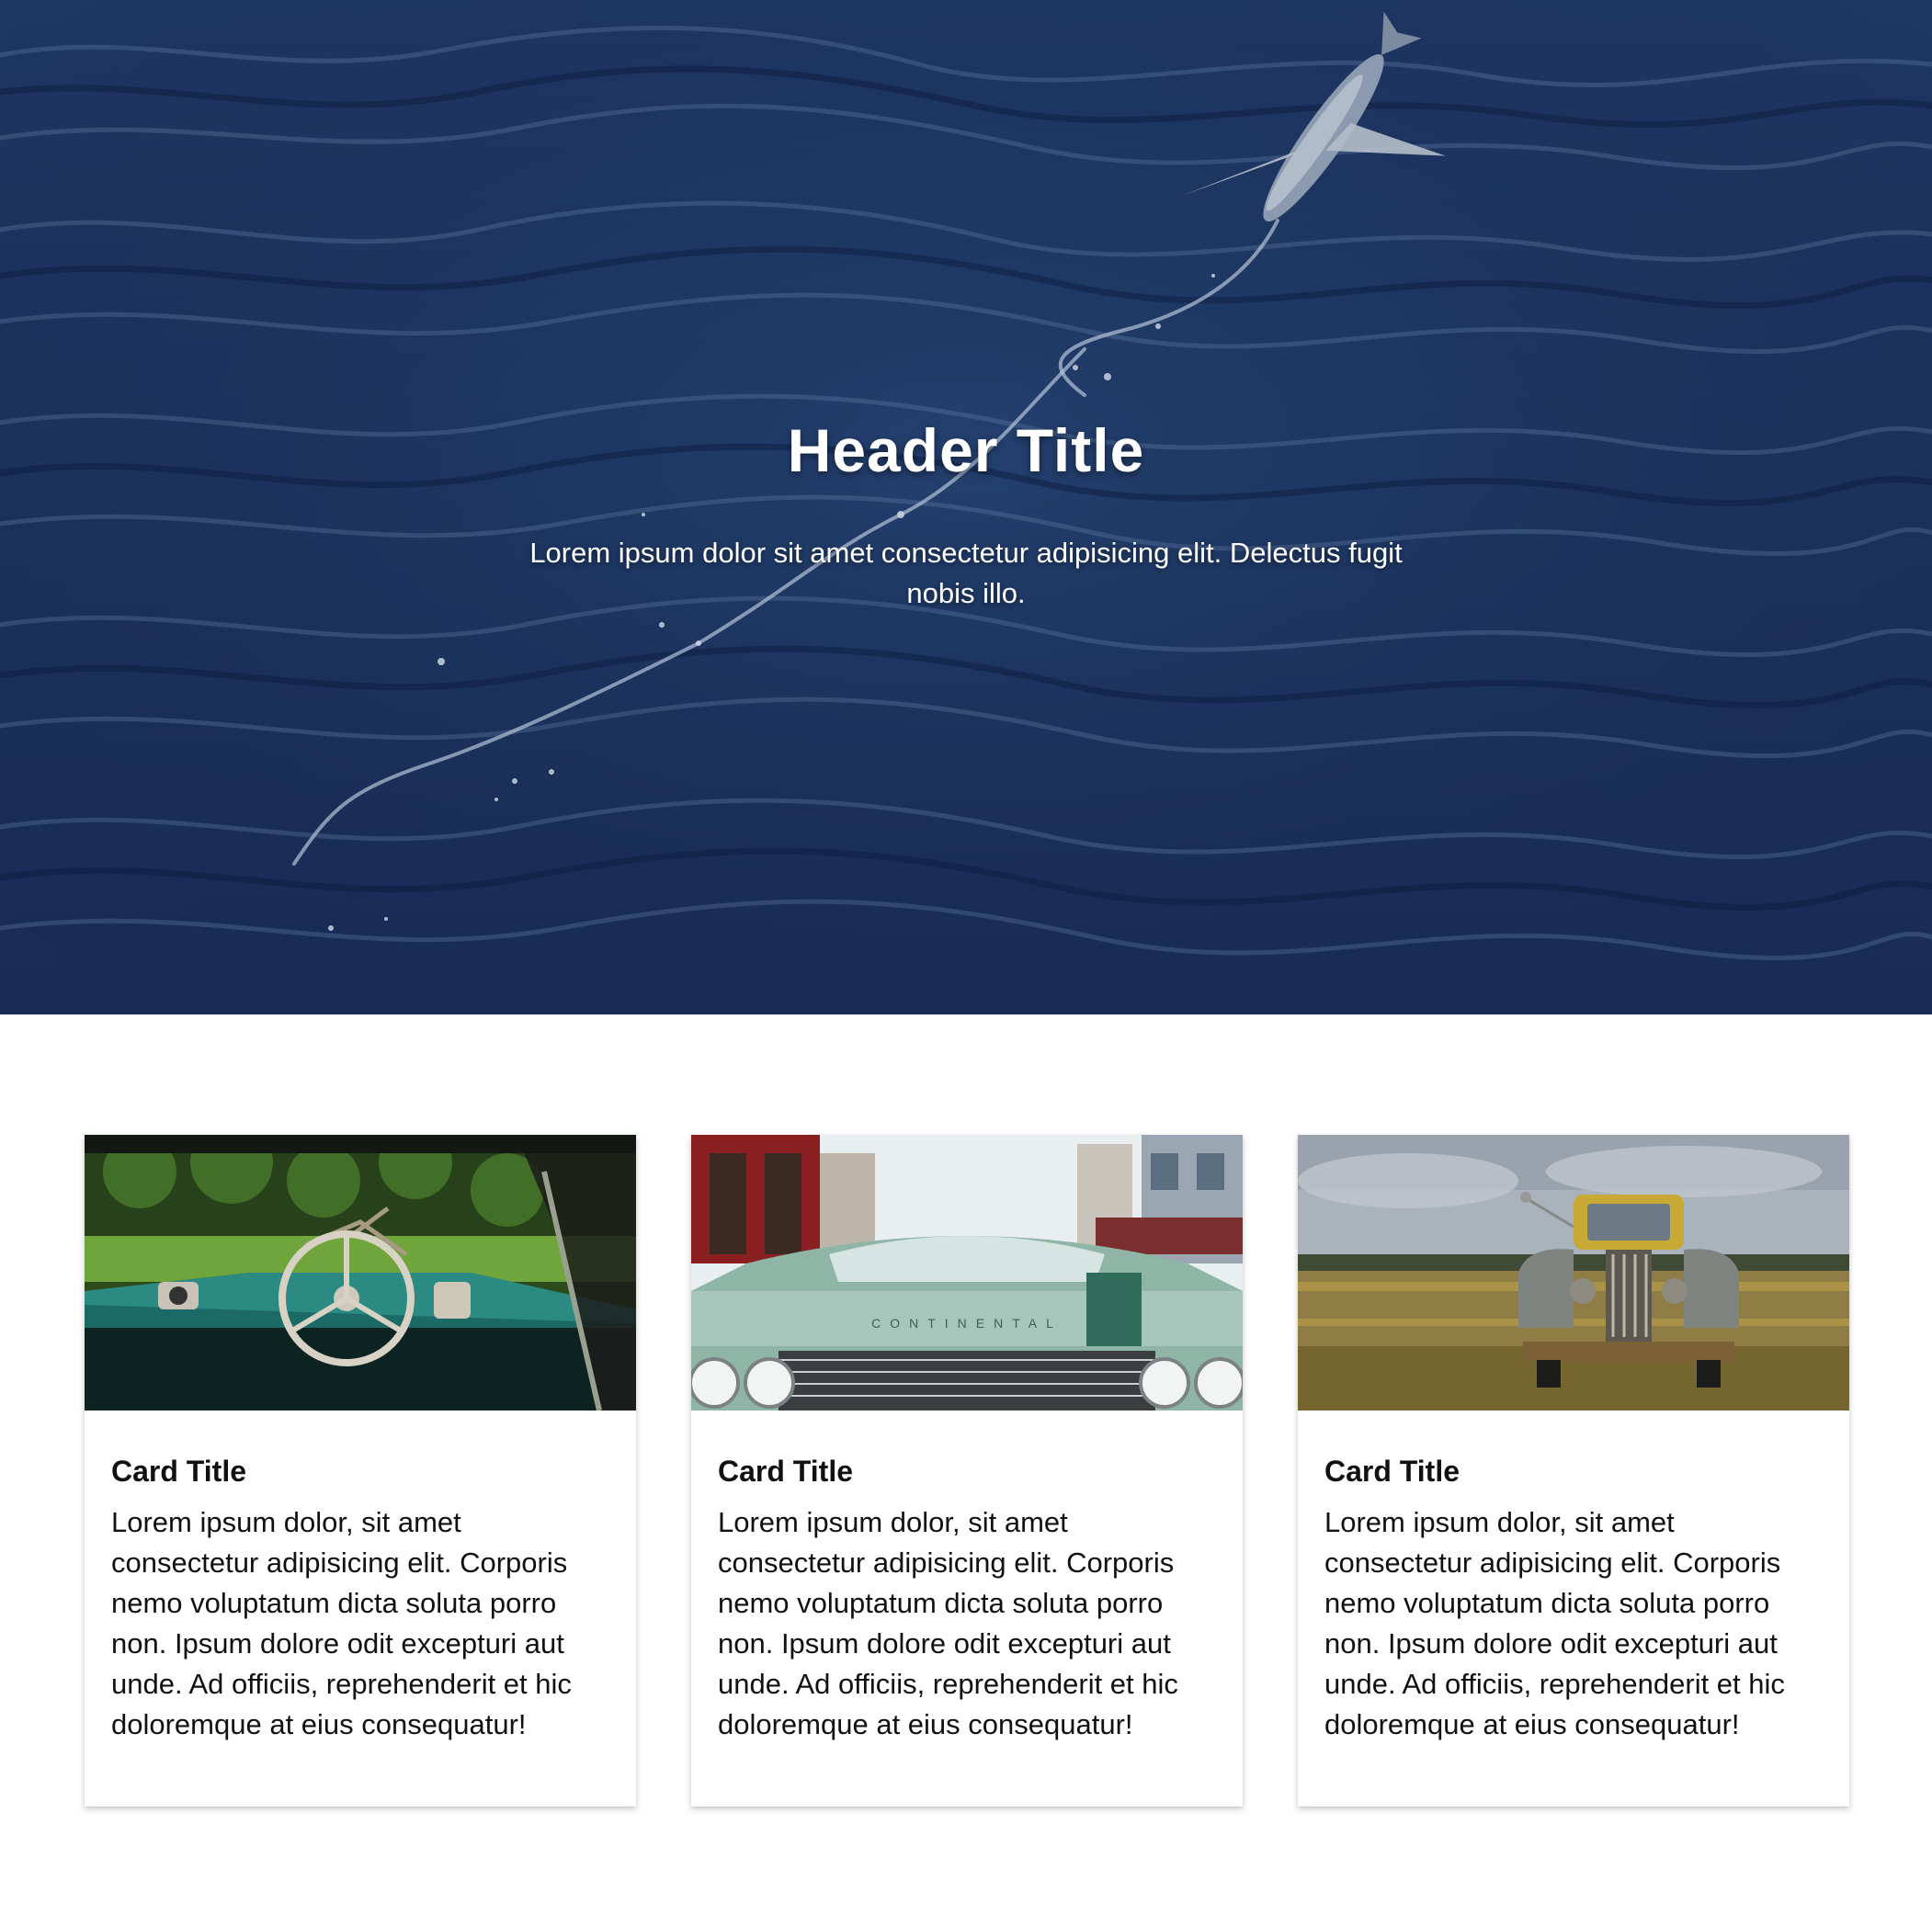  I want to click on card-1-image, so click(360, 1273).